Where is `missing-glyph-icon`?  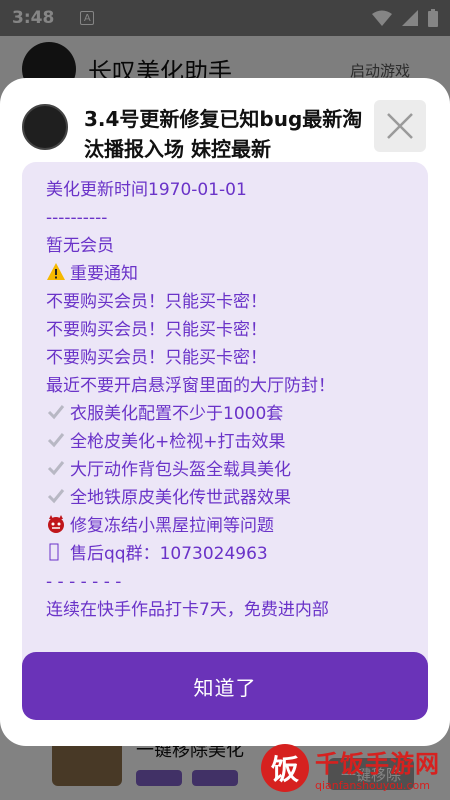
missing-glyph-icon is located at coordinates (56, 552).